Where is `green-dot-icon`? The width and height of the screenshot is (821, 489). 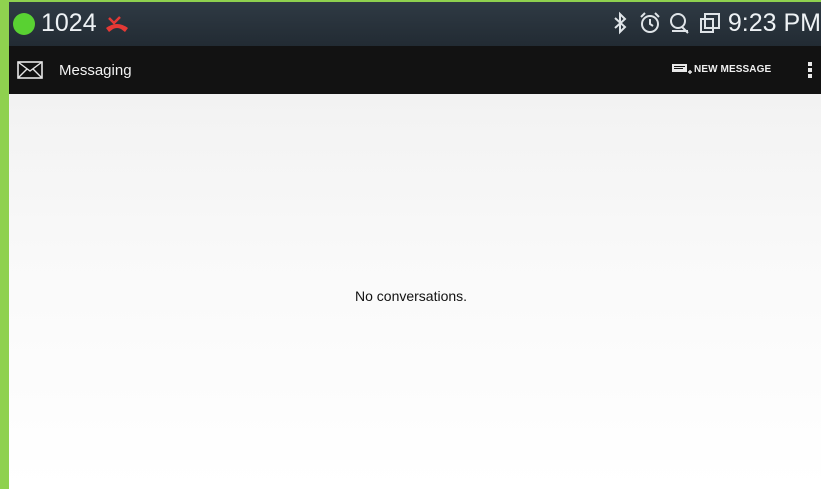
green-dot-icon is located at coordinates (24, 23).